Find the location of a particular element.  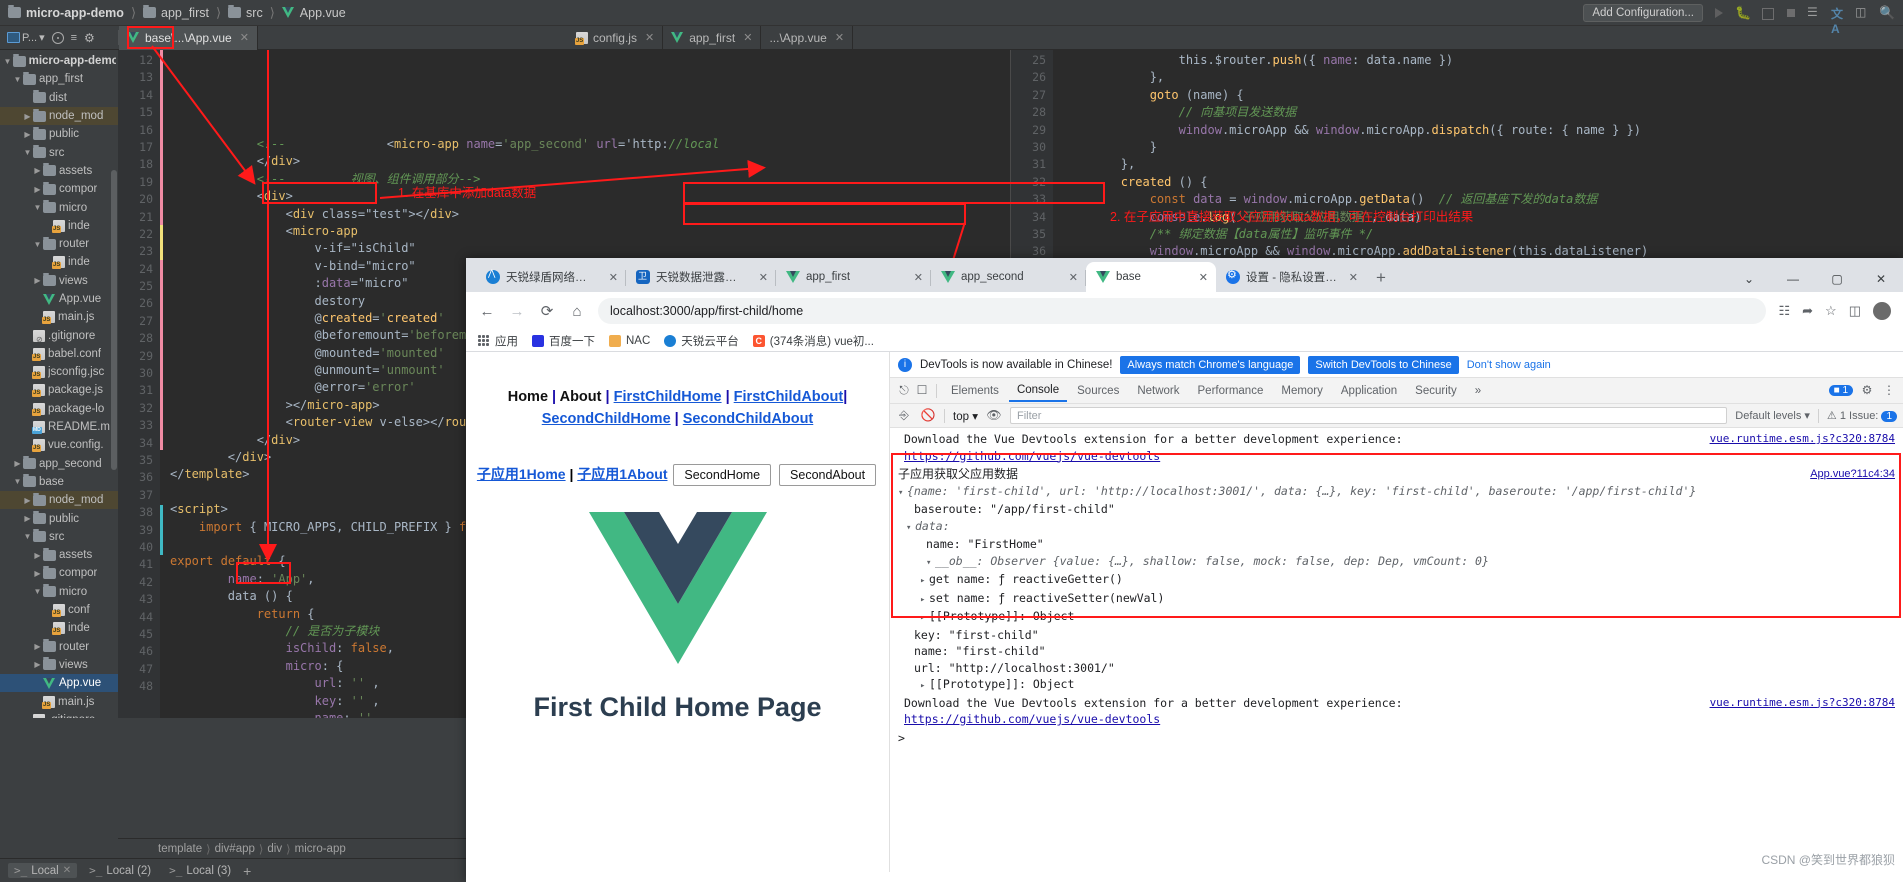

translate-icon: 文A is located at coordinates (1839, 20).